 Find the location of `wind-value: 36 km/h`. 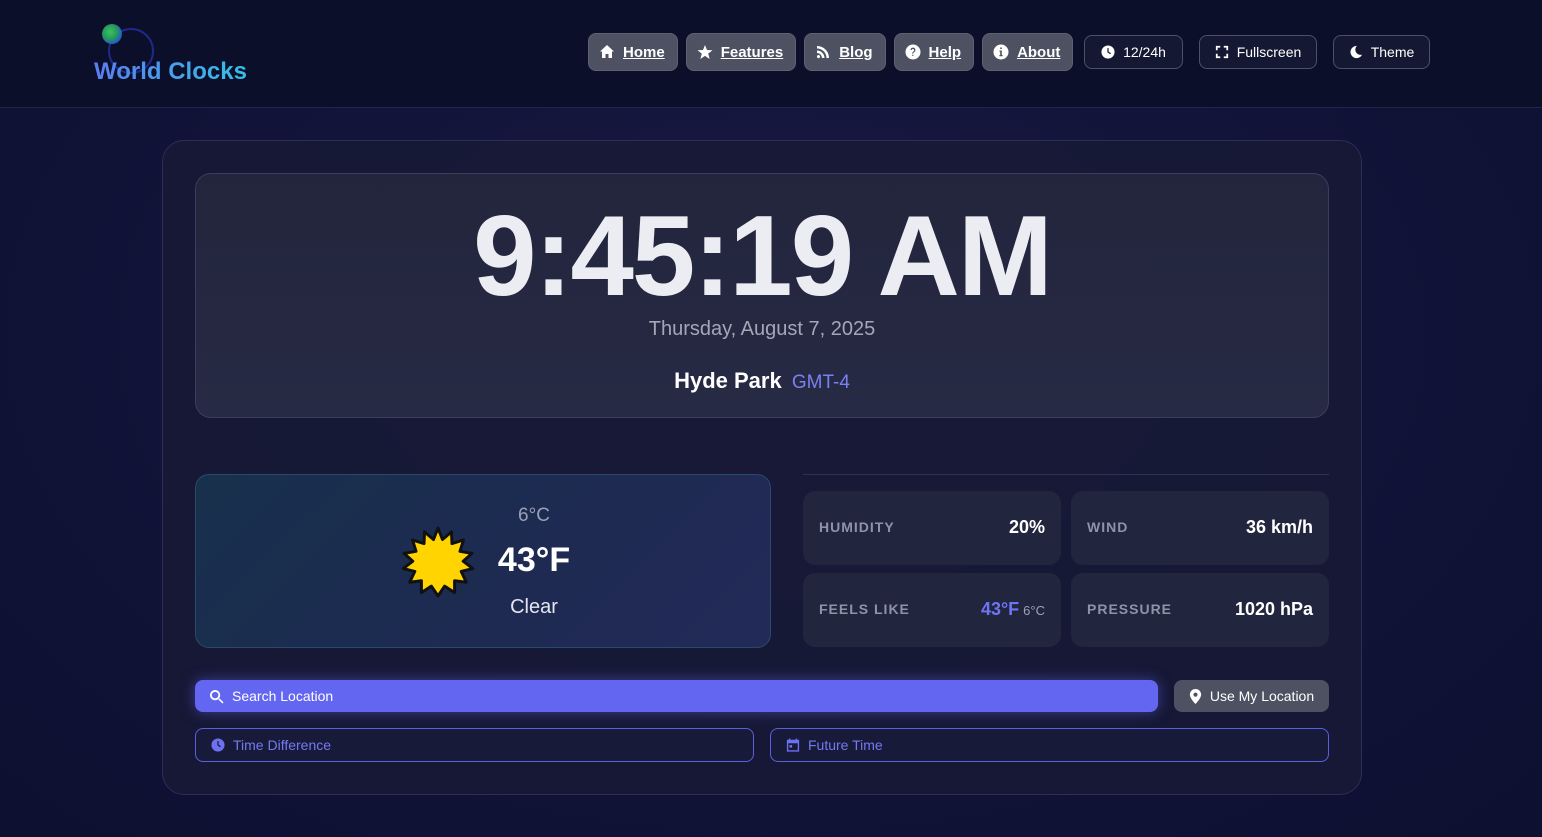

wind-value: 36 km/h is located at coordinates (1279, 527).